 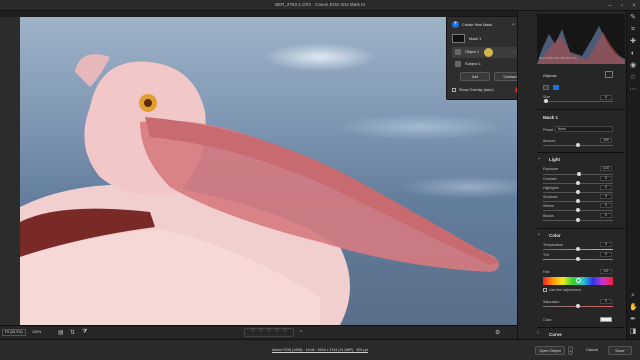 I want to click on heal-icon: ✚, so click(x=633, y=42).